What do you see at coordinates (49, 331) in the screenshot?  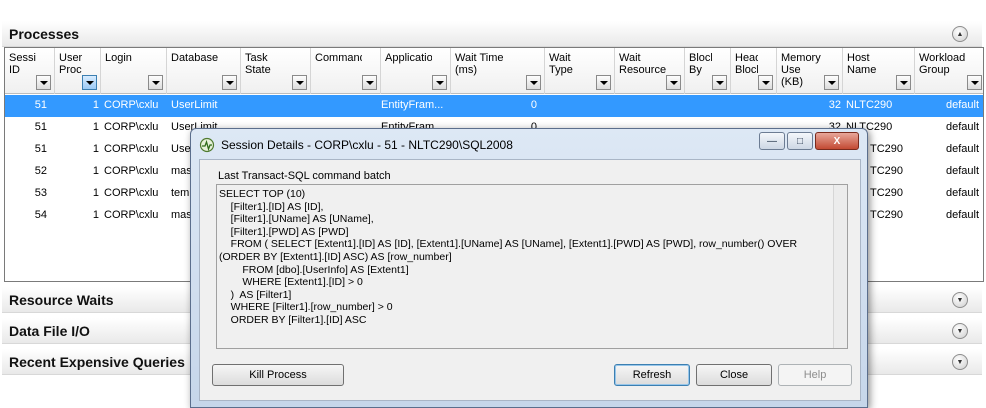 I see `data-file-io-title: Data File I/O` at bounding box center [49, 331].